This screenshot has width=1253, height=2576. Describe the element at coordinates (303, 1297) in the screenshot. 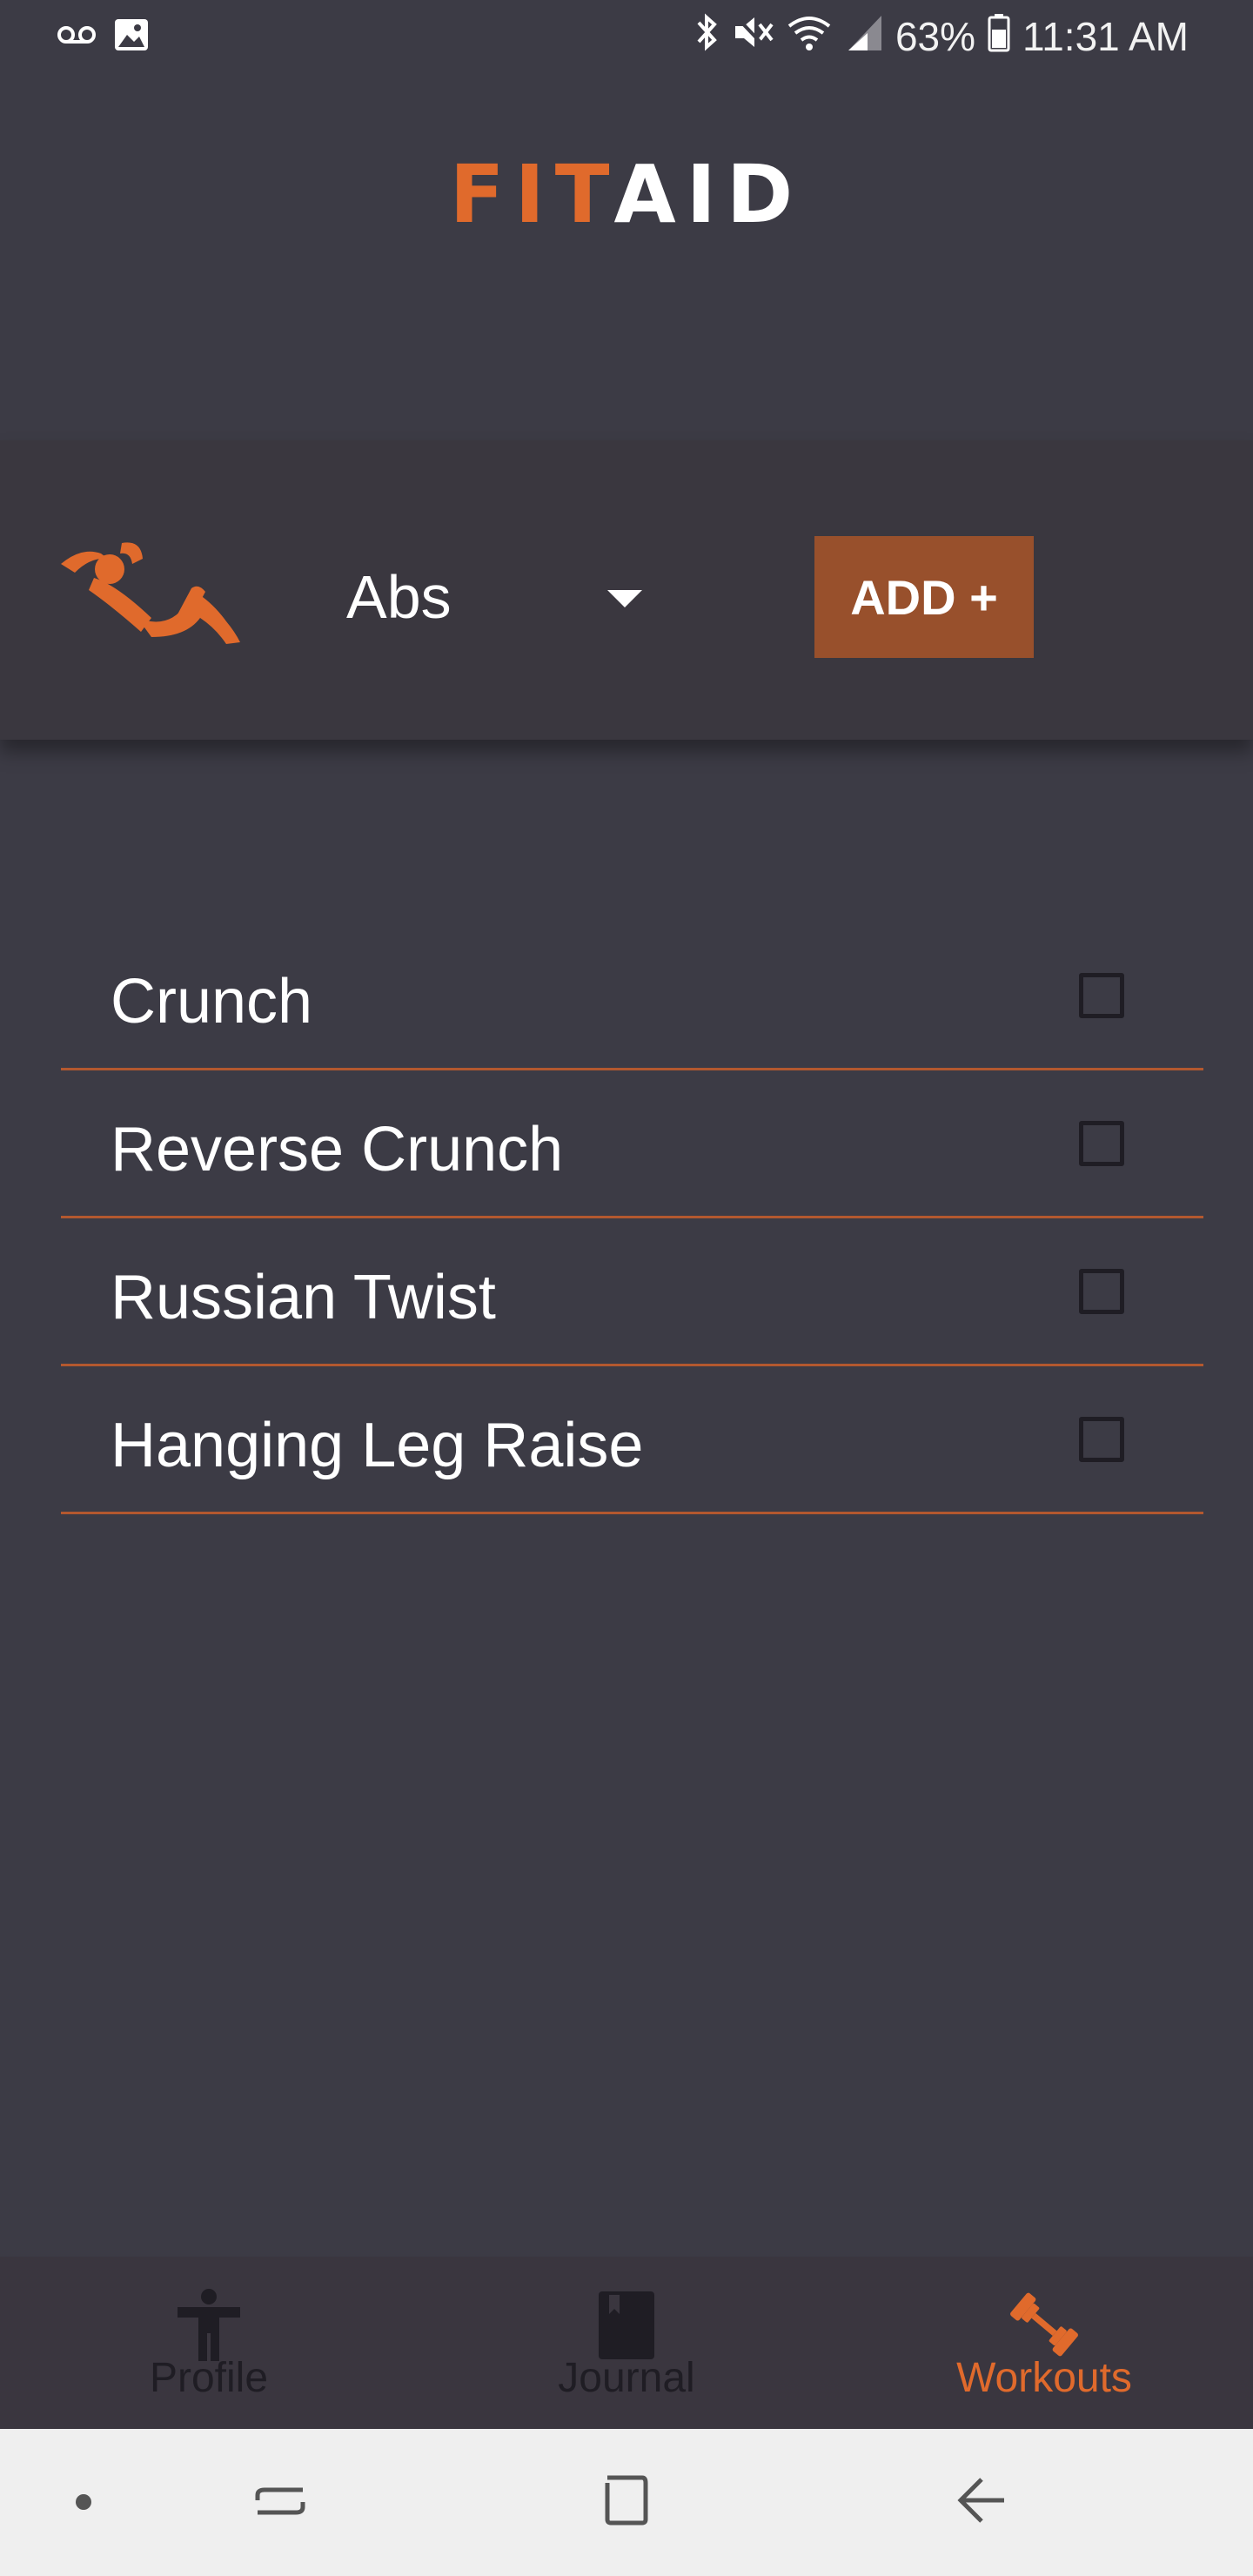

I see `exercise-name: Russian Twist` at that location.